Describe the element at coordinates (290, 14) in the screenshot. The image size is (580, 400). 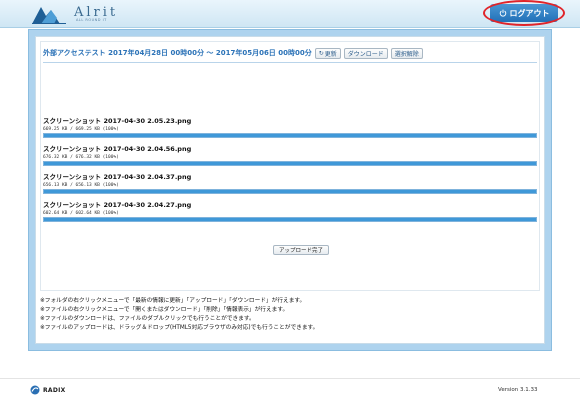
I see `app-header: Alrit ALL ROUND IT ログアウト` at that location.